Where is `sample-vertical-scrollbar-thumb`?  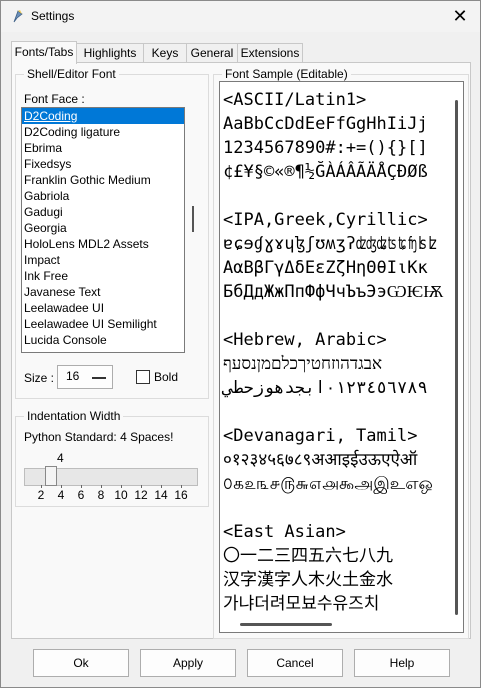 sample-vertical-scrollbar-thumb is located at coordinates (456, 357).